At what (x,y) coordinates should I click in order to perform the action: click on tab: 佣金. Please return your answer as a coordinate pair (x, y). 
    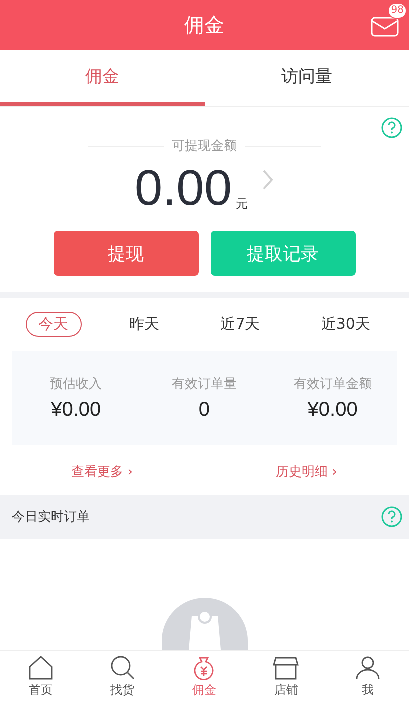
    Looking at the image, I should click on (102, 78).